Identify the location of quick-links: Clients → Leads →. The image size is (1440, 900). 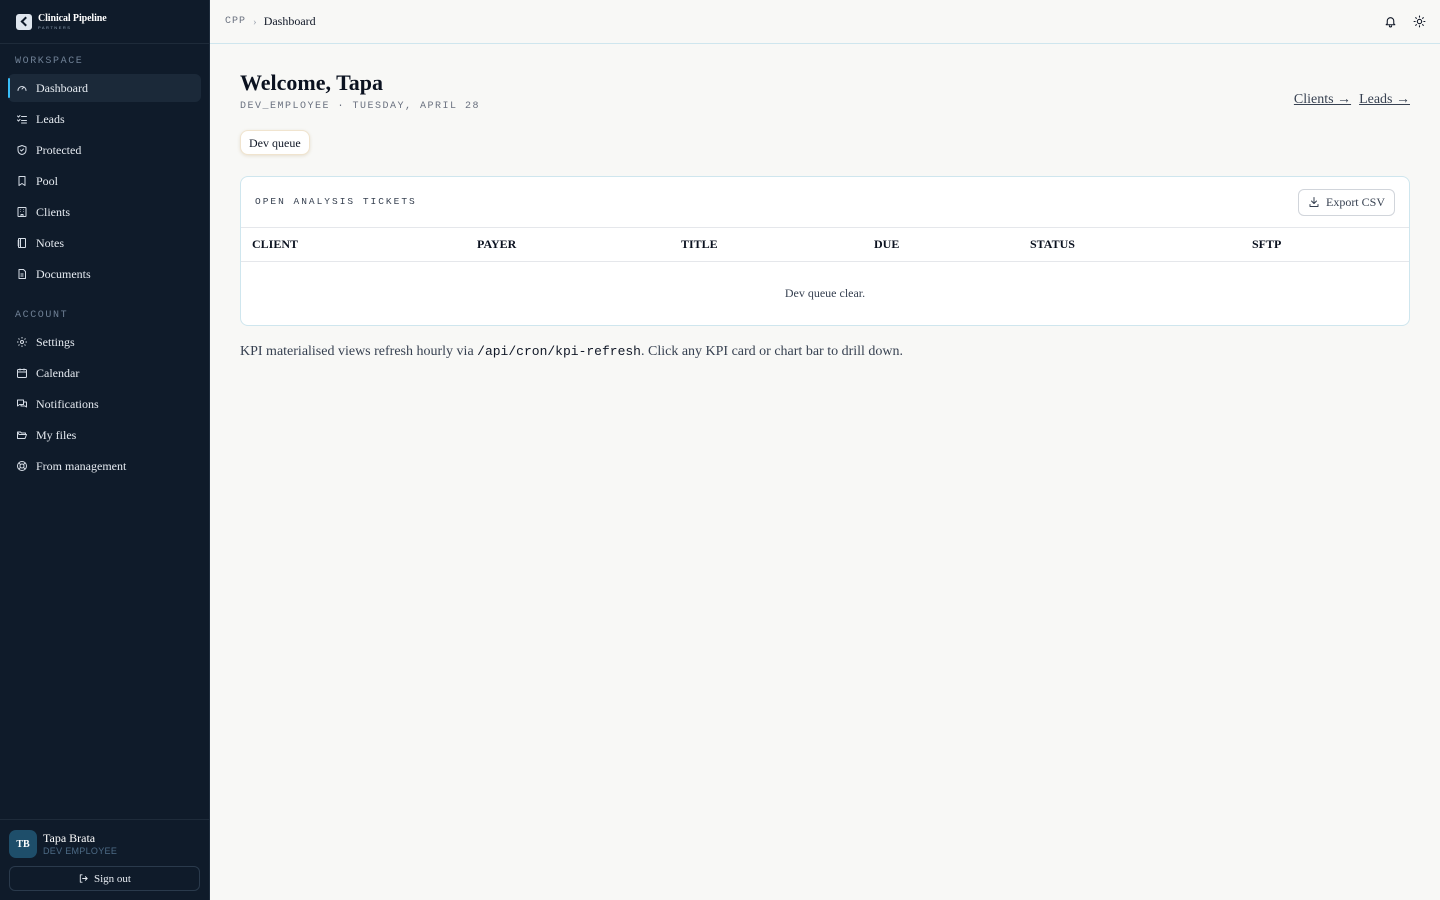
(1352, 100).